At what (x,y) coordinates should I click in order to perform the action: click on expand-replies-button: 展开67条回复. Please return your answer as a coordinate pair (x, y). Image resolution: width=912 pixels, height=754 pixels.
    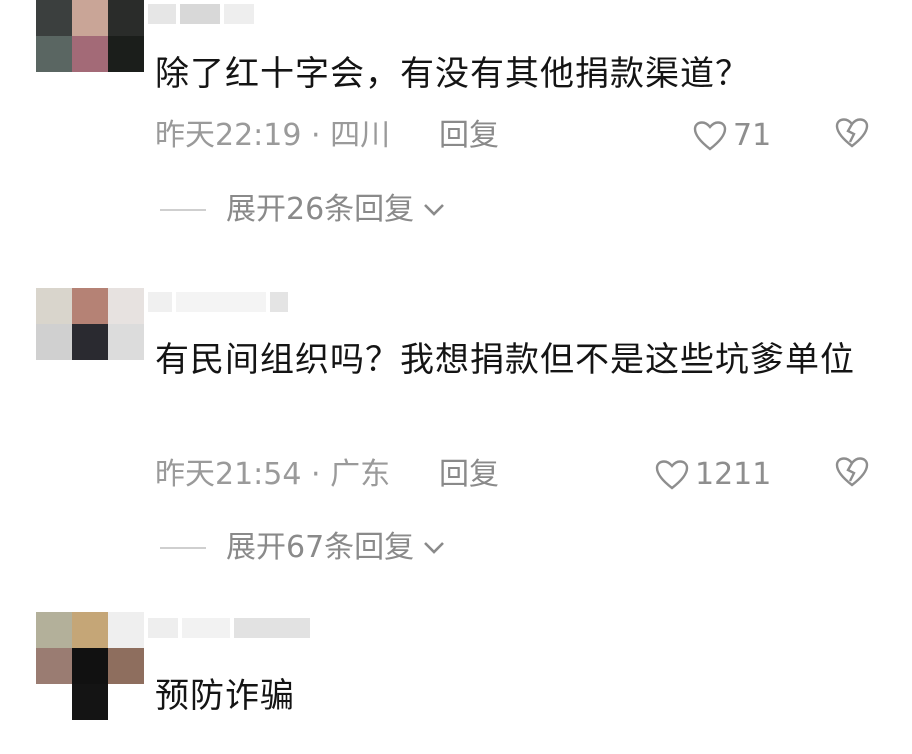
    Looking at the image, I should click on (303, 548).